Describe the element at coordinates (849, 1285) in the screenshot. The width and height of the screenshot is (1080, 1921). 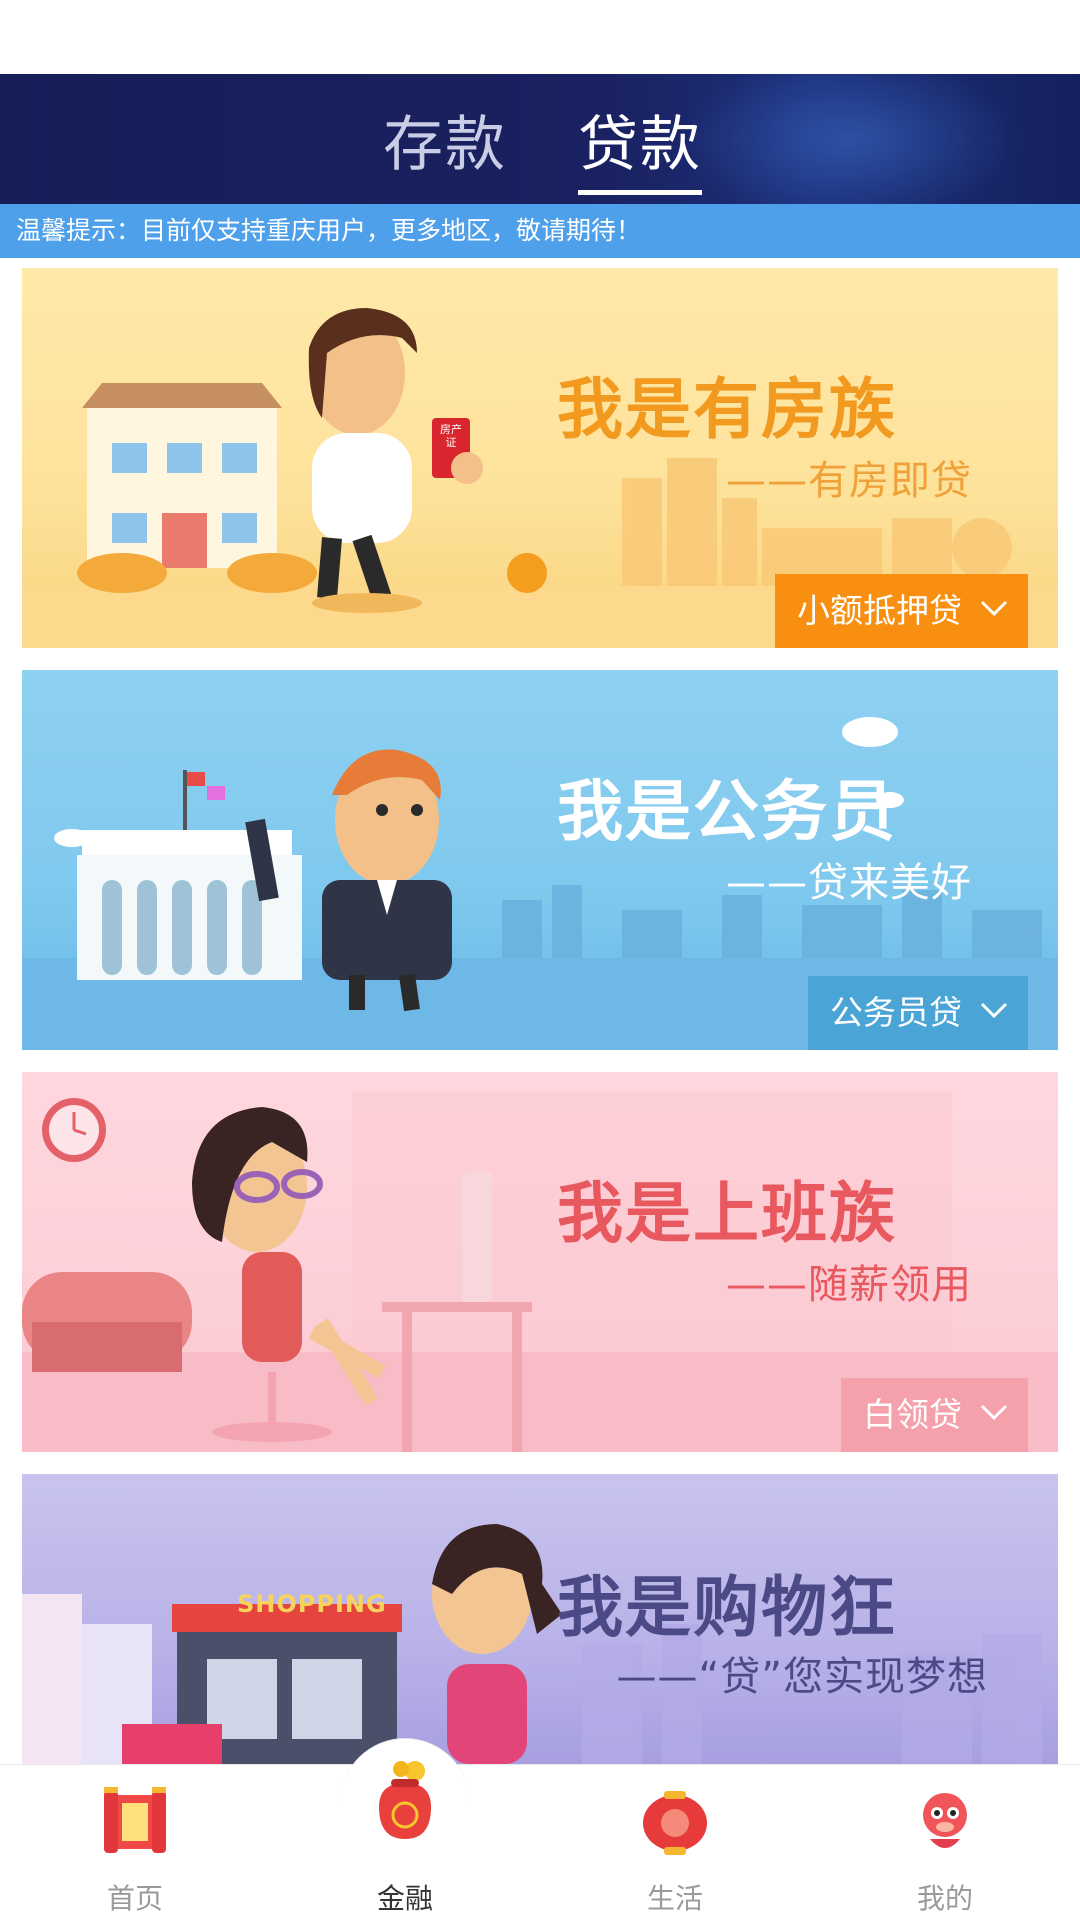
I see `banner-subline: ——随薪领用` at that location.